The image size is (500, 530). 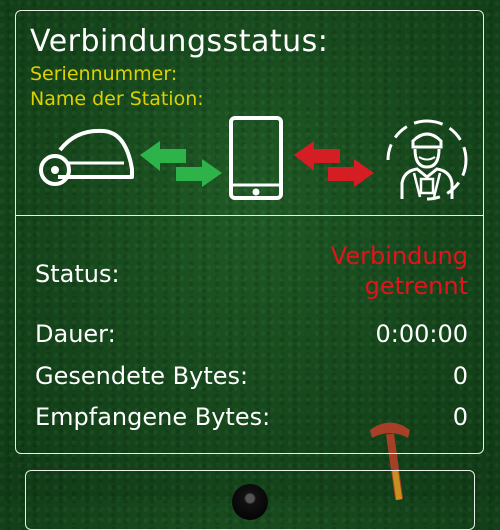 What do you see at coordinates (250, 502) in the screenshot?
I see `bottom-control-knob` at bounding box center [250, 502].